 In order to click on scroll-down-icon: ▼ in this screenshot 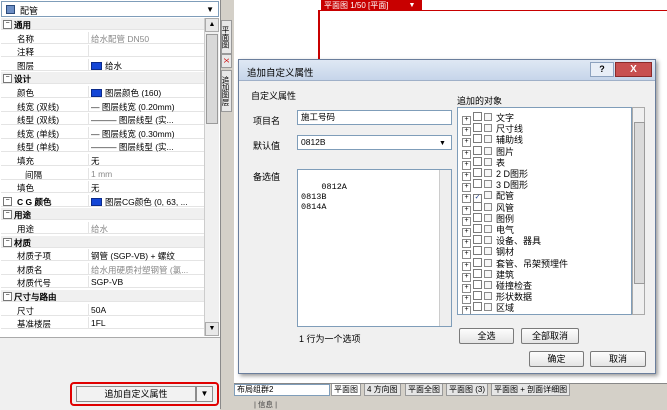, I will do `click(212, 329)`.